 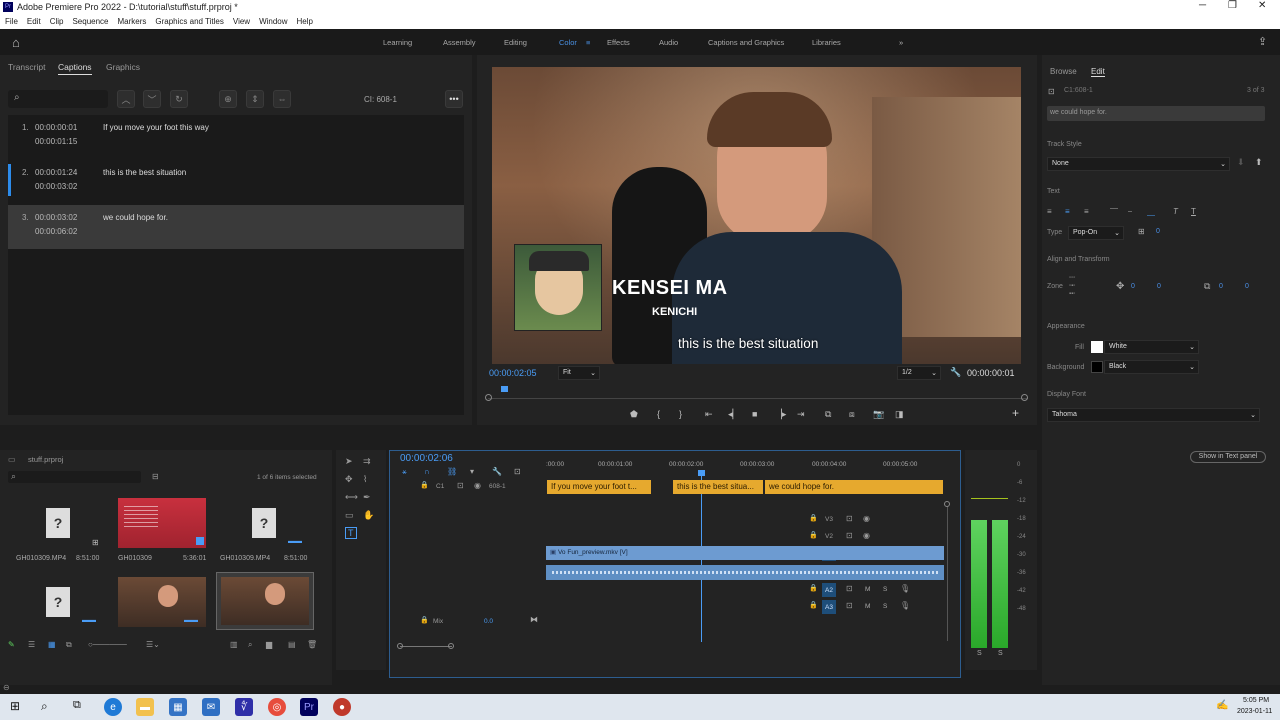 What do you see at coordinates (680, 414) in the screenshot?
I see `mark-out-icon: }` at bounding box center [680, 414].